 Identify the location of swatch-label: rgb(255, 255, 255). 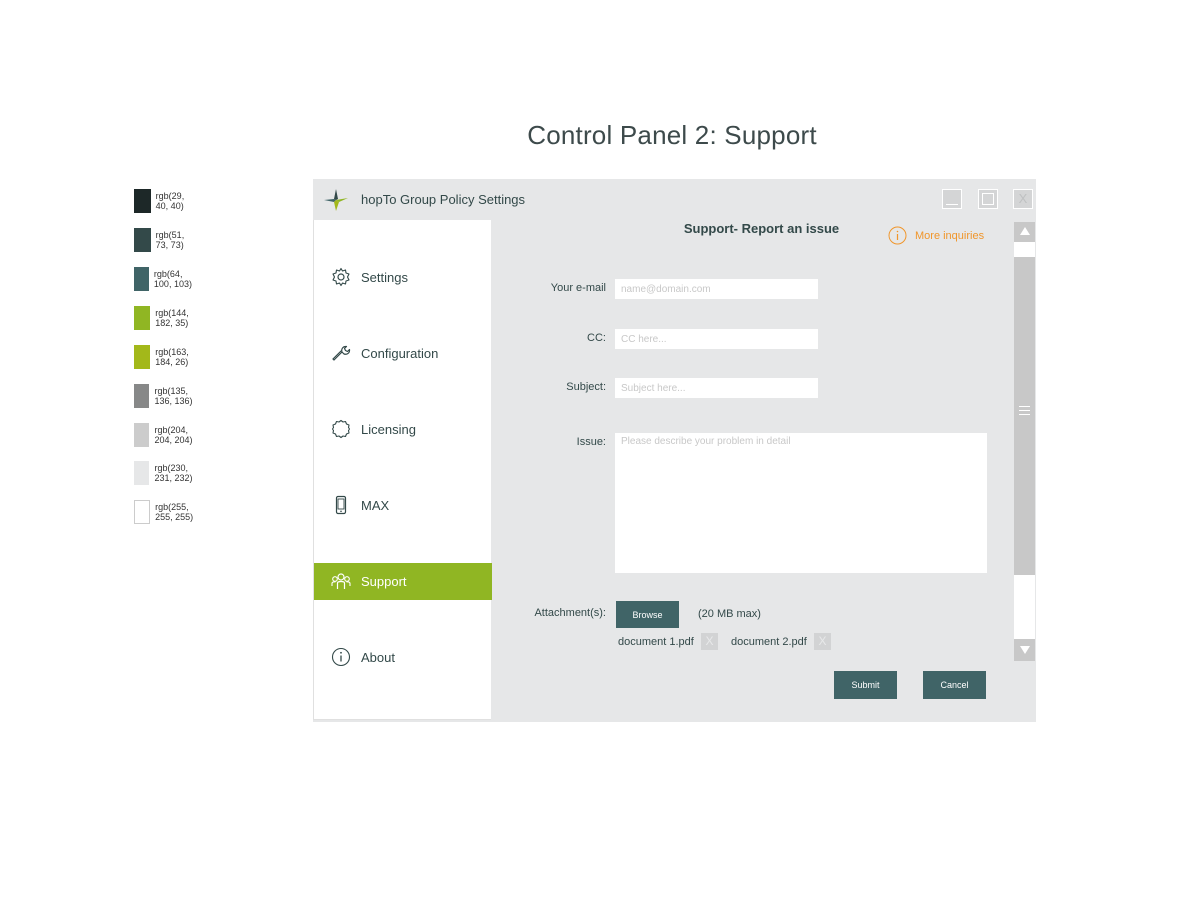
(174, 512).